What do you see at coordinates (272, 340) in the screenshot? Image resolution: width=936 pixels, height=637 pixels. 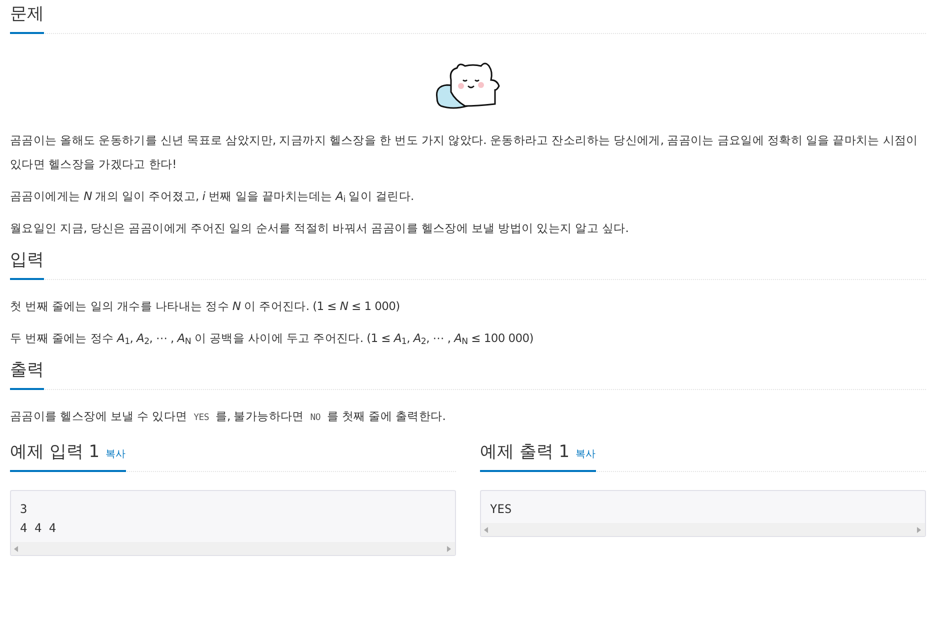 I see `paragraph: 두 번째 줄에는 정수 A$_{1}$, A$_{2}$, ⋯ , A$_{N}$ 이 공백을 사이에 두고 주어진다. (1 ≤ A$_{1}$, A$_{2}$, ⋯ , A$_{N}$ ≤ 100 000)` at bounding box center [272, 340].